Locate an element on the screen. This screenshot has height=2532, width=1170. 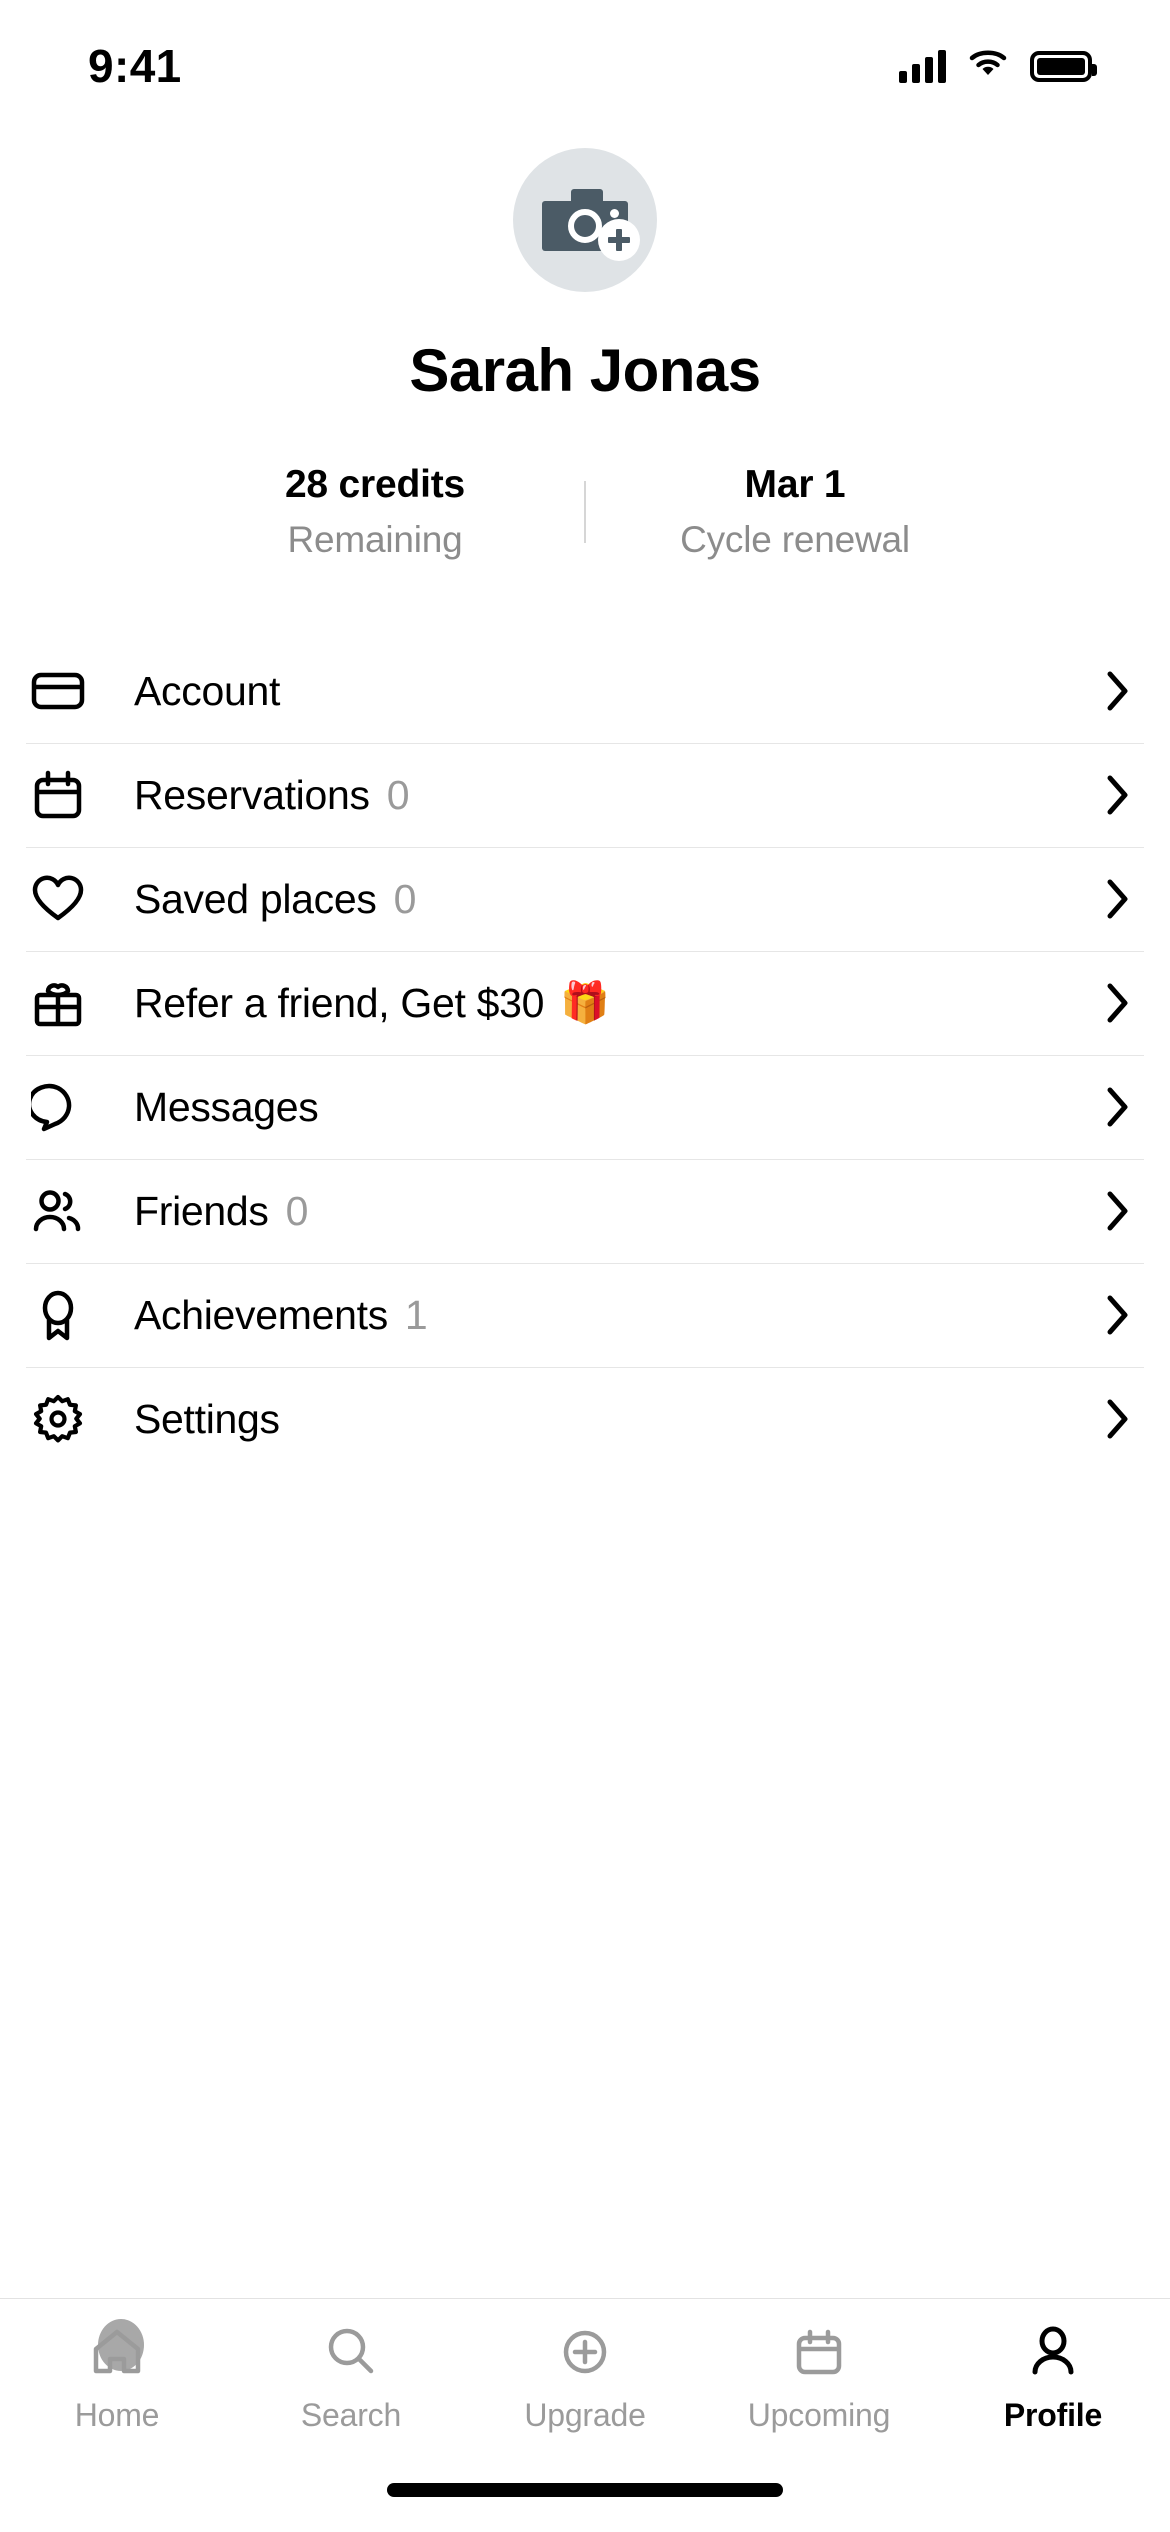
tab-profile: Profile is located at coordinates (1053, 2377).